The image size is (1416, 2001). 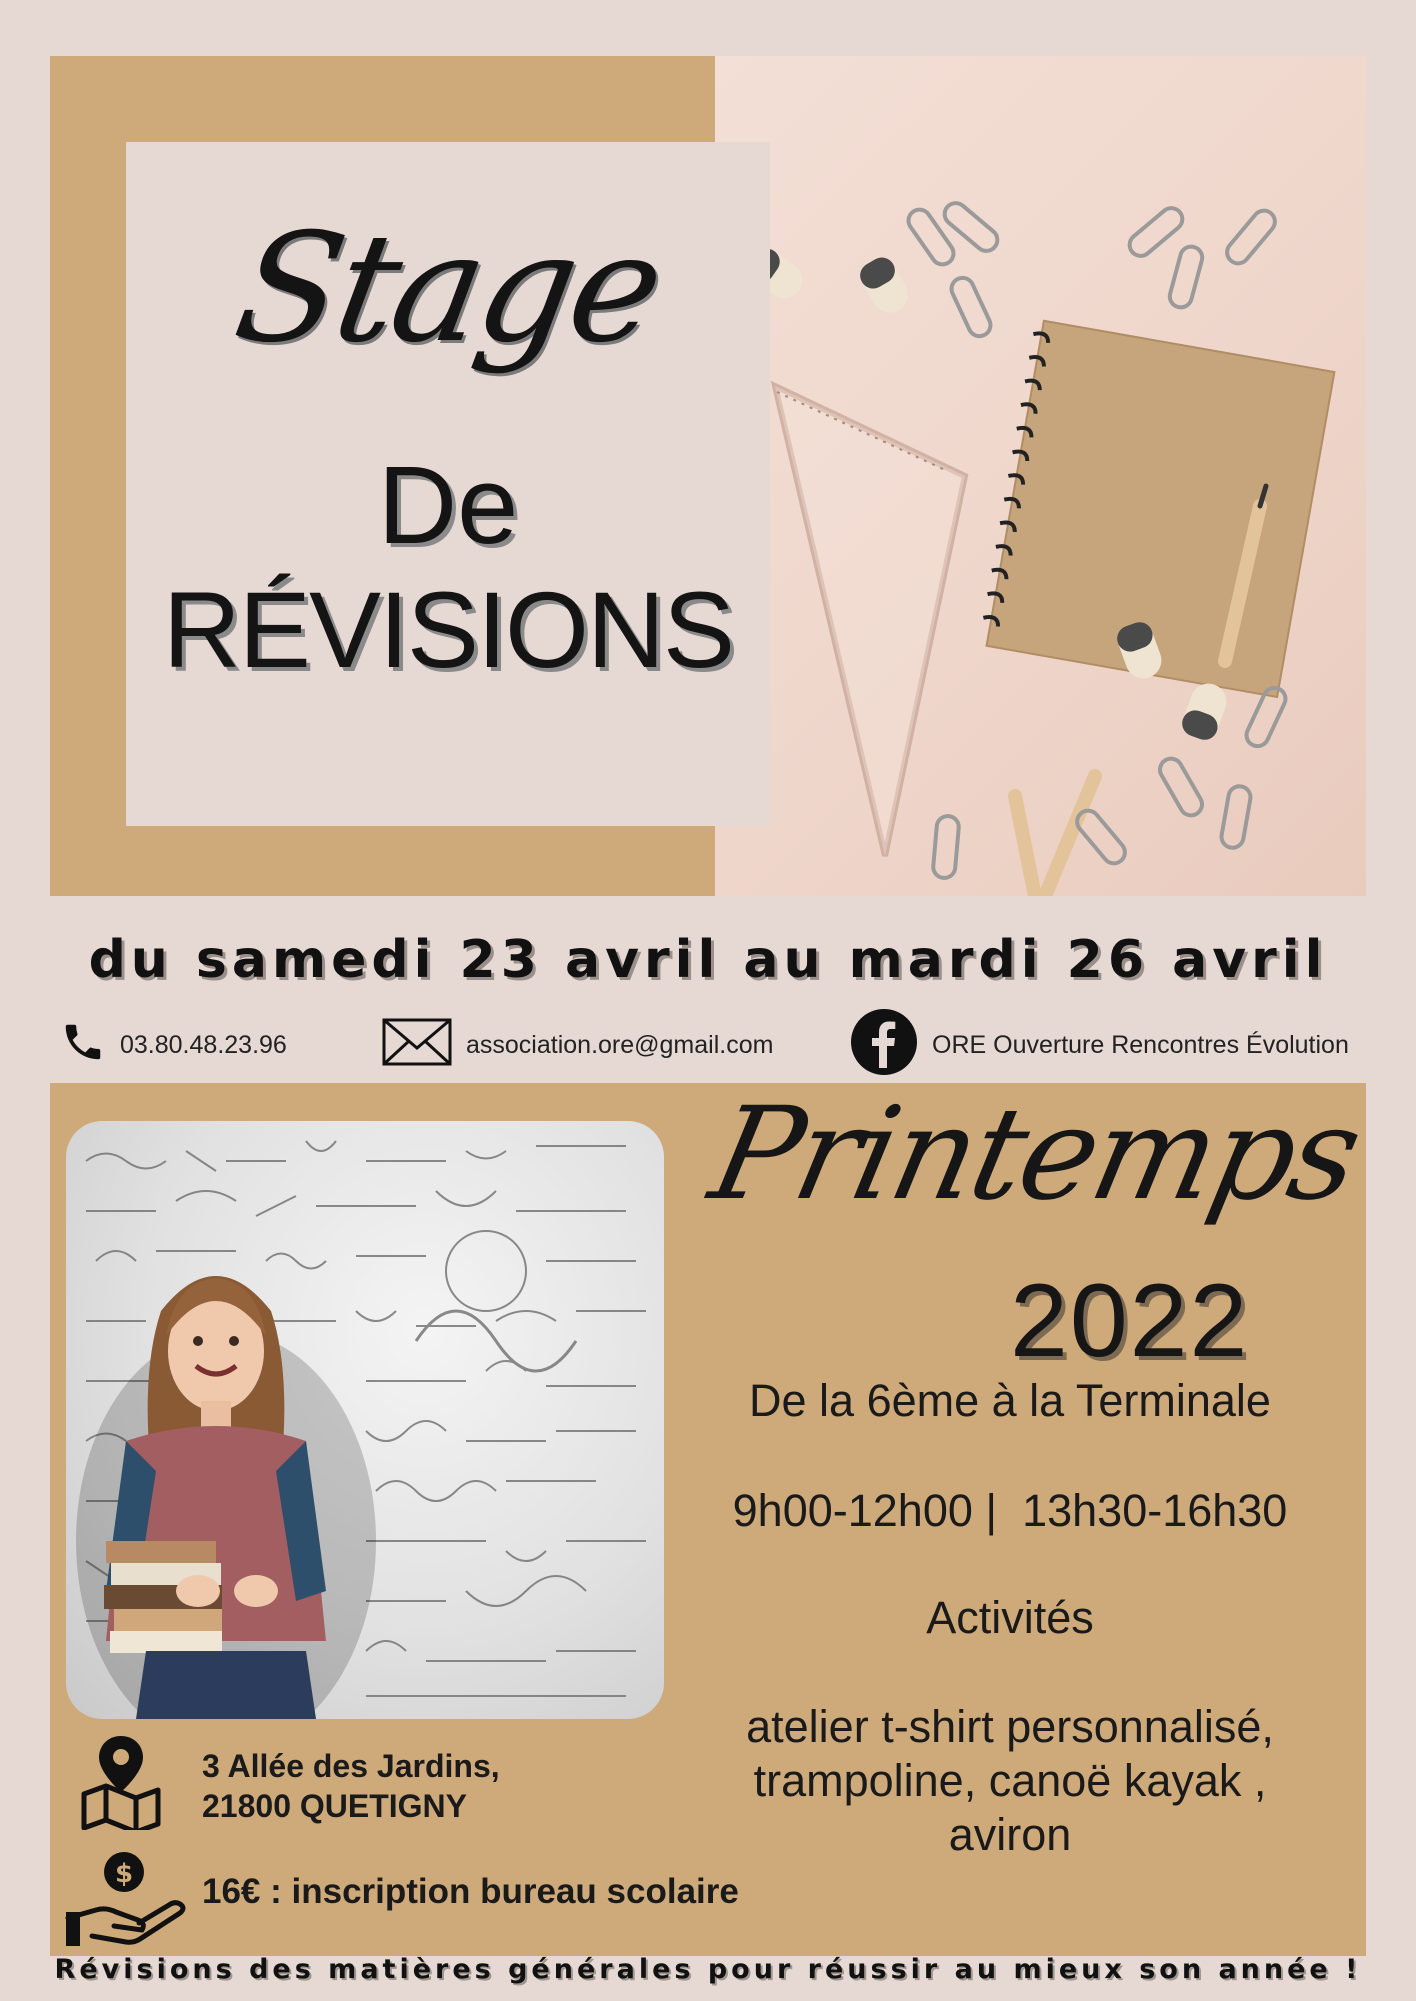 I want to click on map-pin-icon, so click(x=121, y=1782).